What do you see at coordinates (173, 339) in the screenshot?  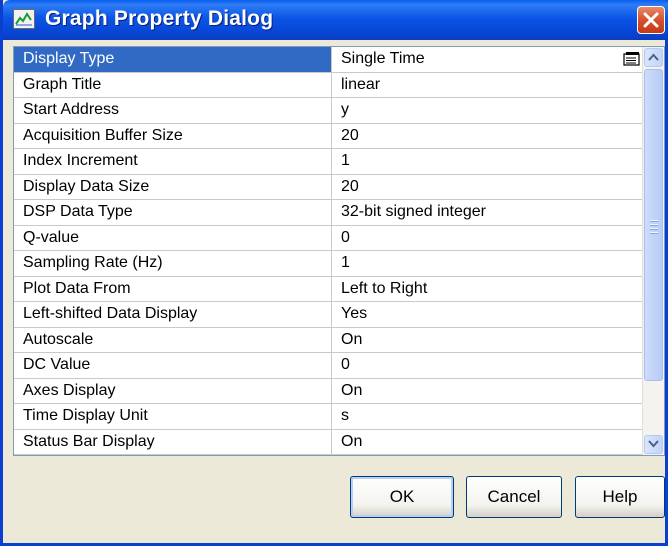 I see `property-name: Autoscale` at bounding box center [173, 339].